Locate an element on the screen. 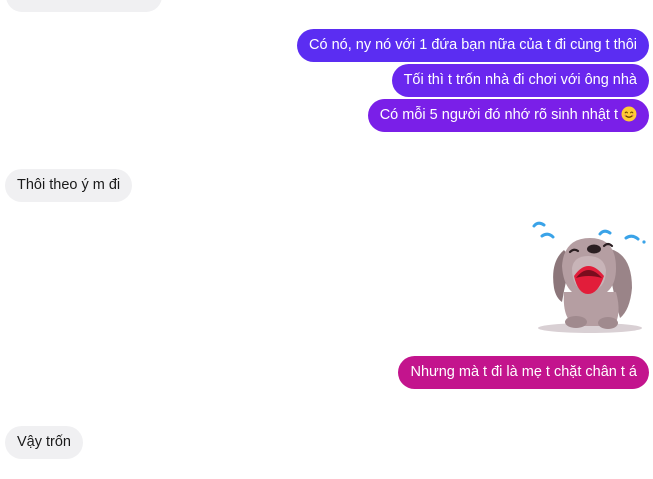 Image resolution: width=653 pixels, height=479 pixels. crying-dog-sticker is located at coordinates (588, 278).